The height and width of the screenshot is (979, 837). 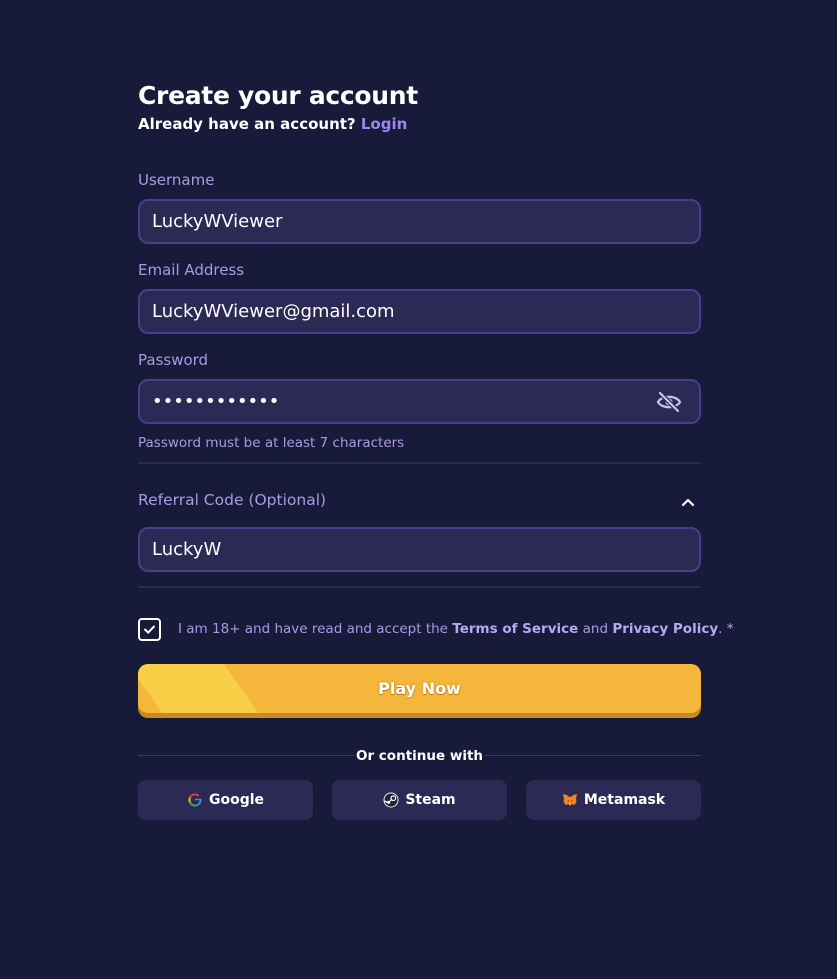 What do you see at coordinates (391, 800) in the screenshot?
I see `steam-icon` at bounding box center [391, 800].